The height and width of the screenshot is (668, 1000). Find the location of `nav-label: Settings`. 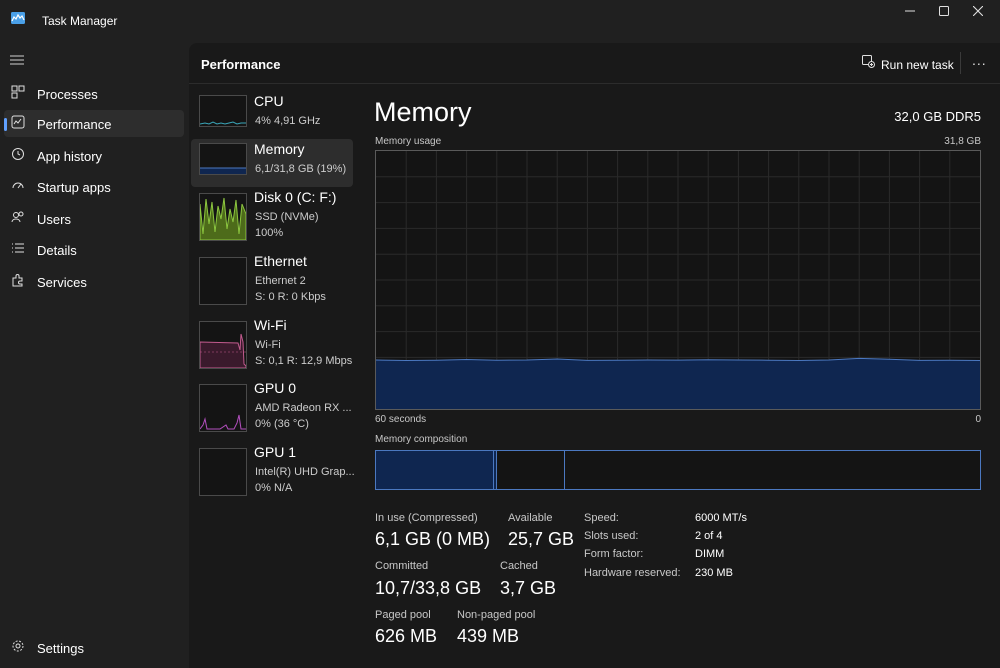

nav-label: Settings is located at coordinates (60, 648).